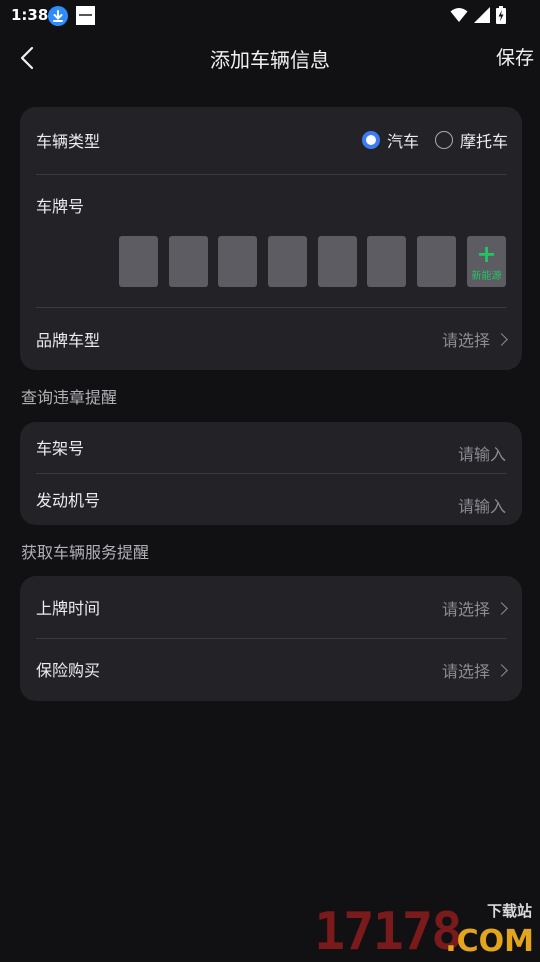 The image size is (540, 962). Describe the element at coordinates (515, 56) in the screenshot. I see `save-button: 保存` at that location.